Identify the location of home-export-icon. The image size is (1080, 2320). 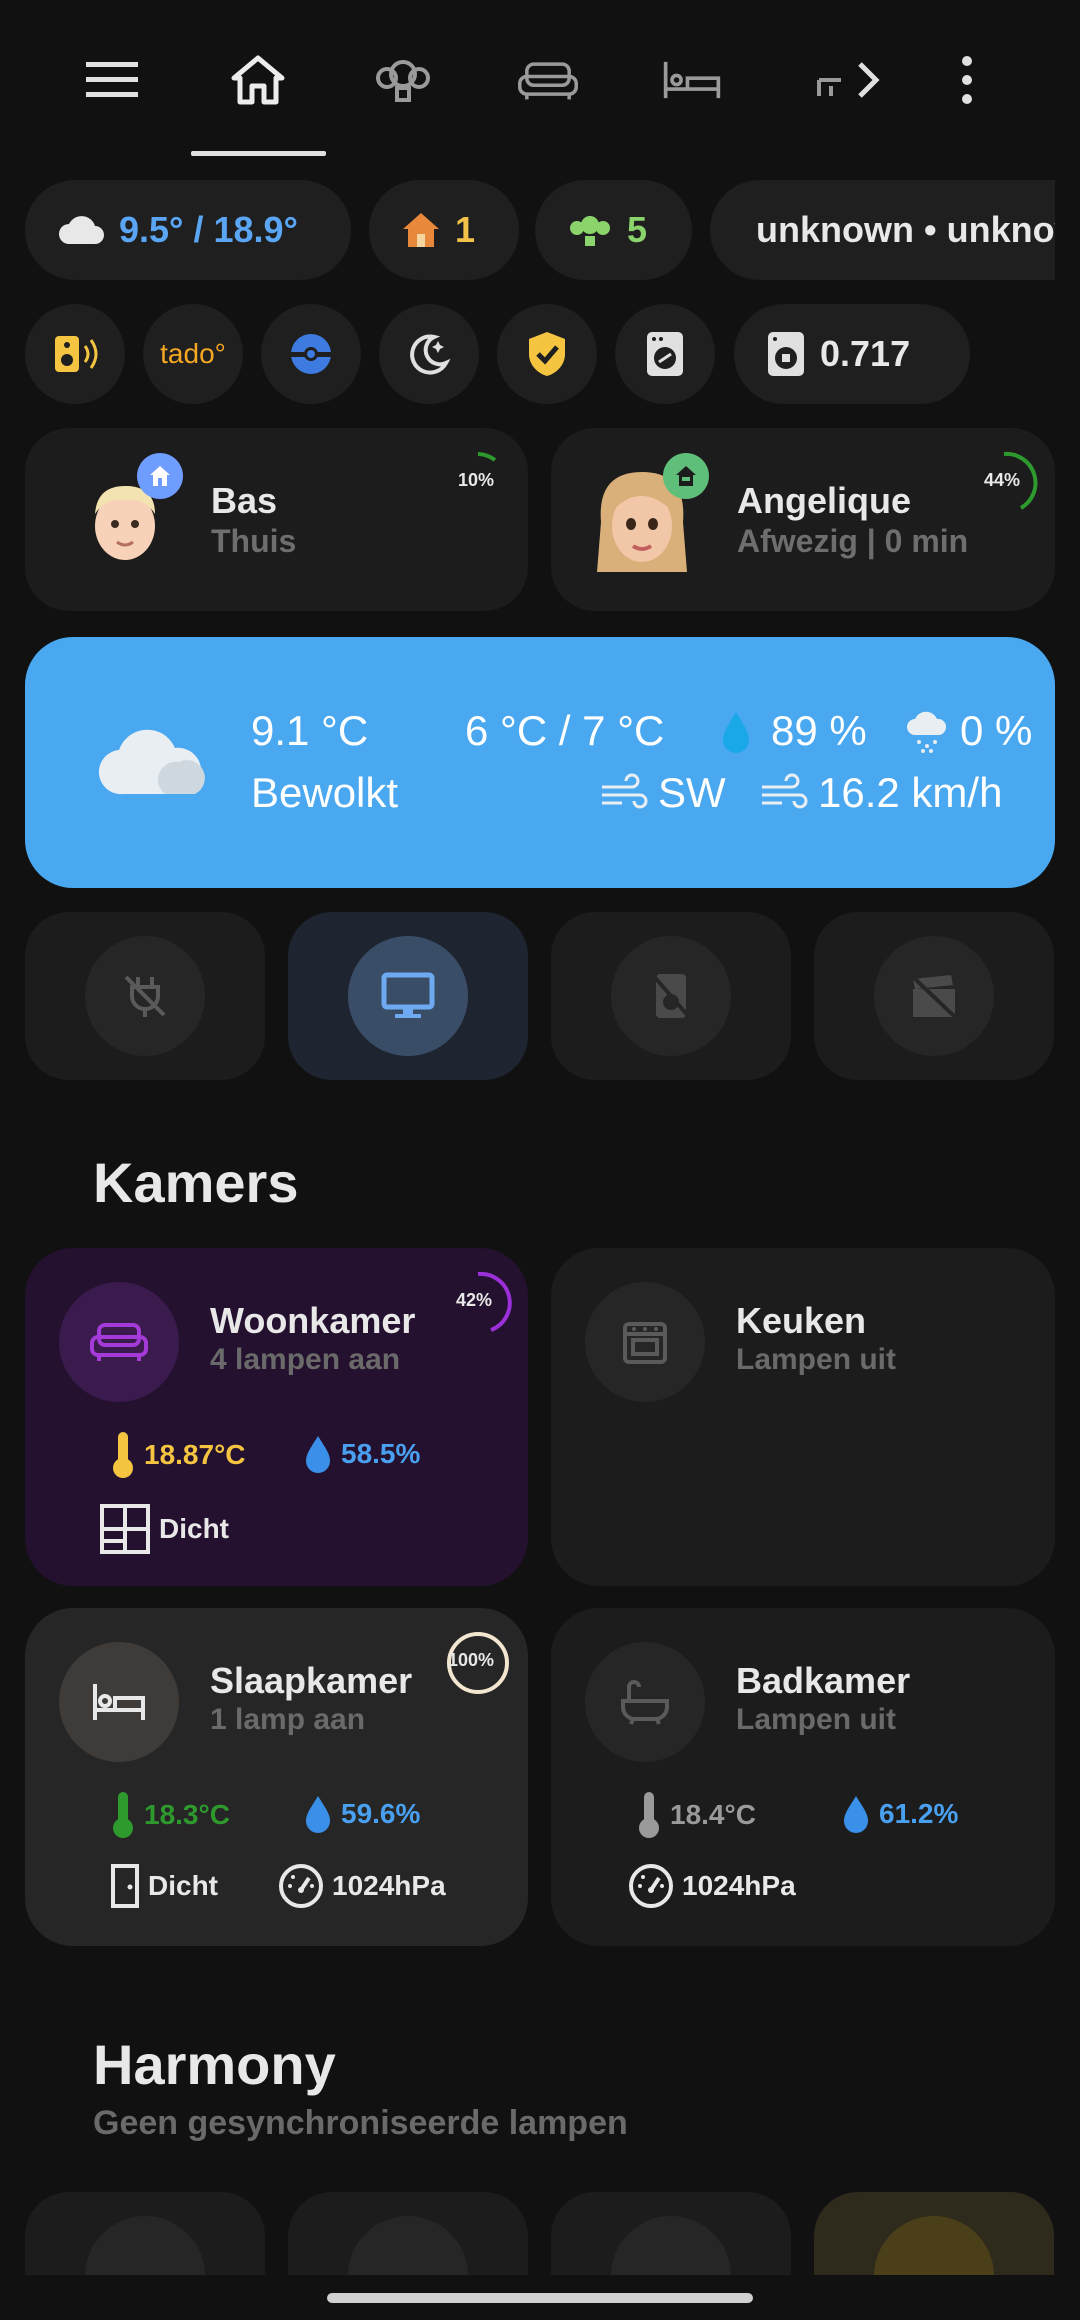
(686, 476).